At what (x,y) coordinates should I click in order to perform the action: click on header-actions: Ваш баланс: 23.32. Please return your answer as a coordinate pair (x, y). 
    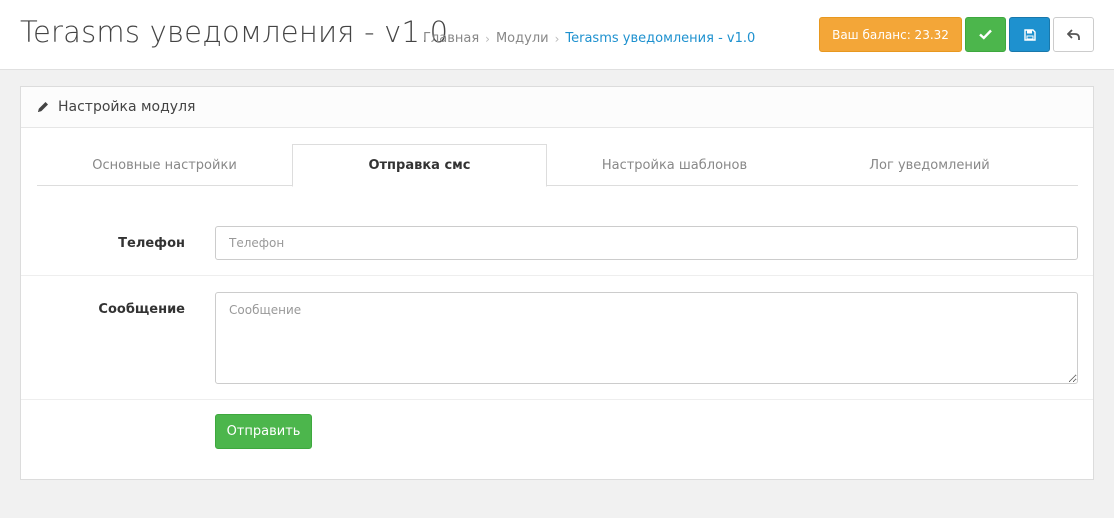
    Looking at the image, I should click on (956, 34).